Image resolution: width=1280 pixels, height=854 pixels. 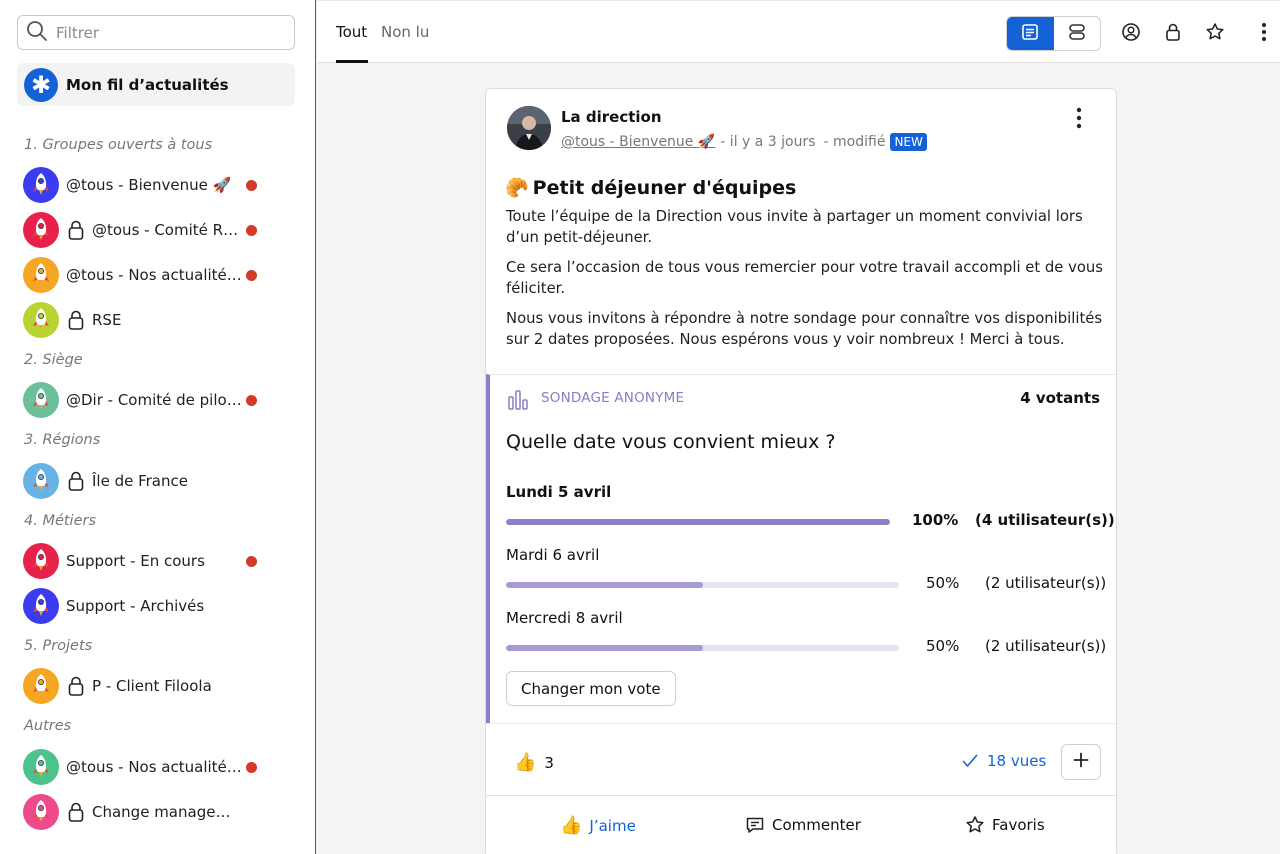 I want to click on post-time: - il y a 3 jours, so click(x=768, y=142).